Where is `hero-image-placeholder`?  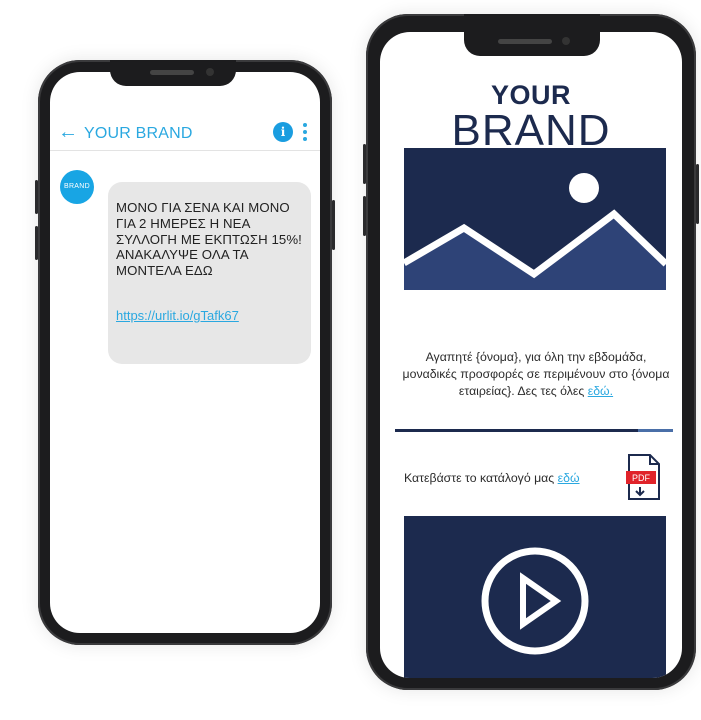 hero-image-placeholder is located at coordinates (535, 219).